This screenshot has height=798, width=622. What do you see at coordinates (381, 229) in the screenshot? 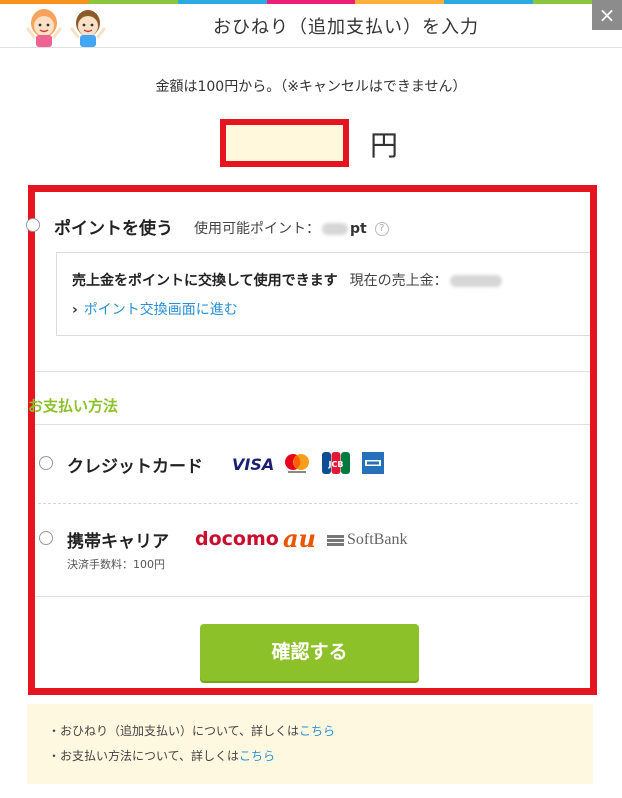
I see `question-circle-icon: ?` at bounding box center [381, 229].